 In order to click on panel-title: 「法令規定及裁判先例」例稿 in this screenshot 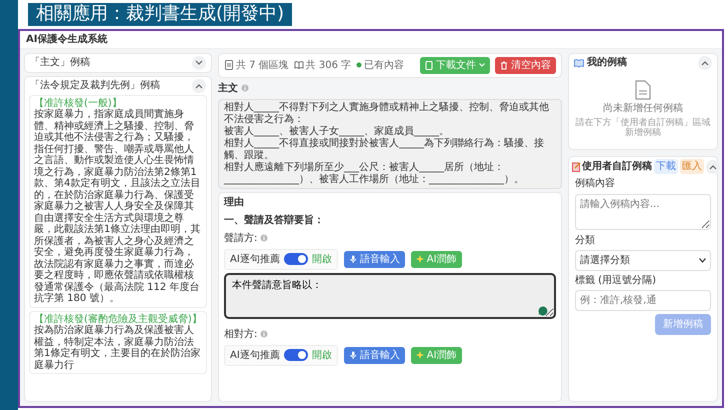, I will do `click(95, 85)`.